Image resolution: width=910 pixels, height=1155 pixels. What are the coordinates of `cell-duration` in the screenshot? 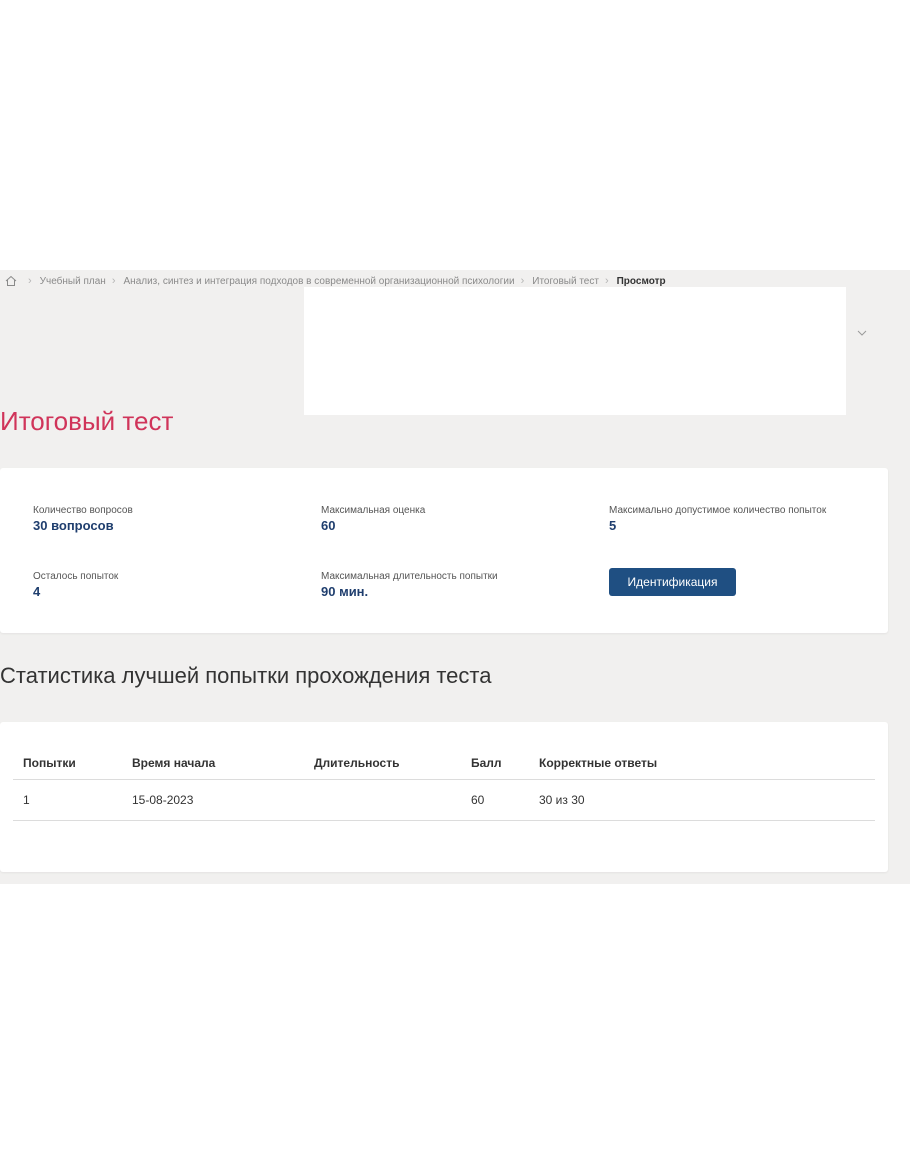 It's located at (382, 800).